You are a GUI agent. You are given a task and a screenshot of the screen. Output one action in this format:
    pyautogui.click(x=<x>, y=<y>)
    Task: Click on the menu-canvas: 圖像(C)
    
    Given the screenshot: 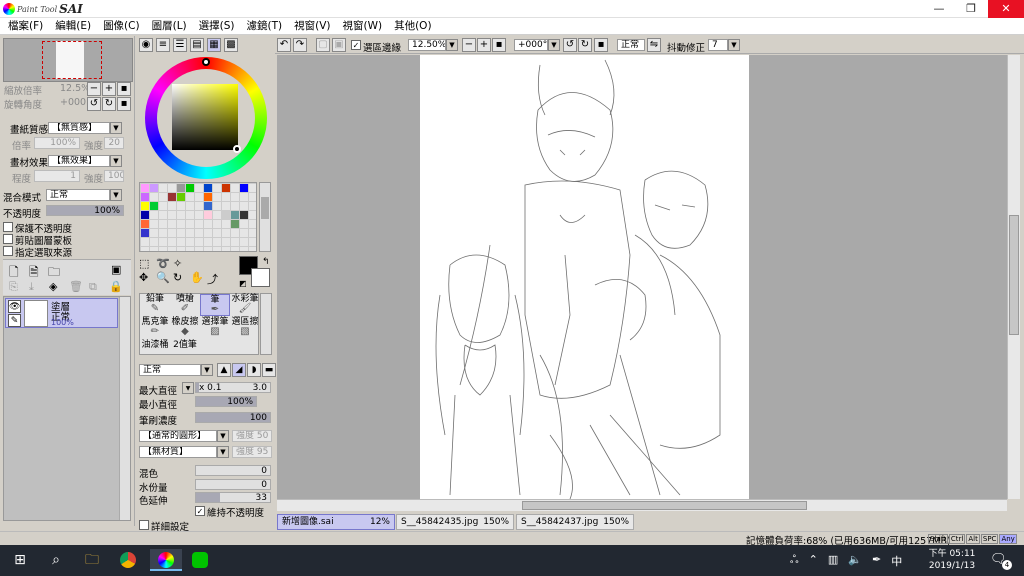 What is the action you would take?
    pyautogui.click(x=121, y=26)
    